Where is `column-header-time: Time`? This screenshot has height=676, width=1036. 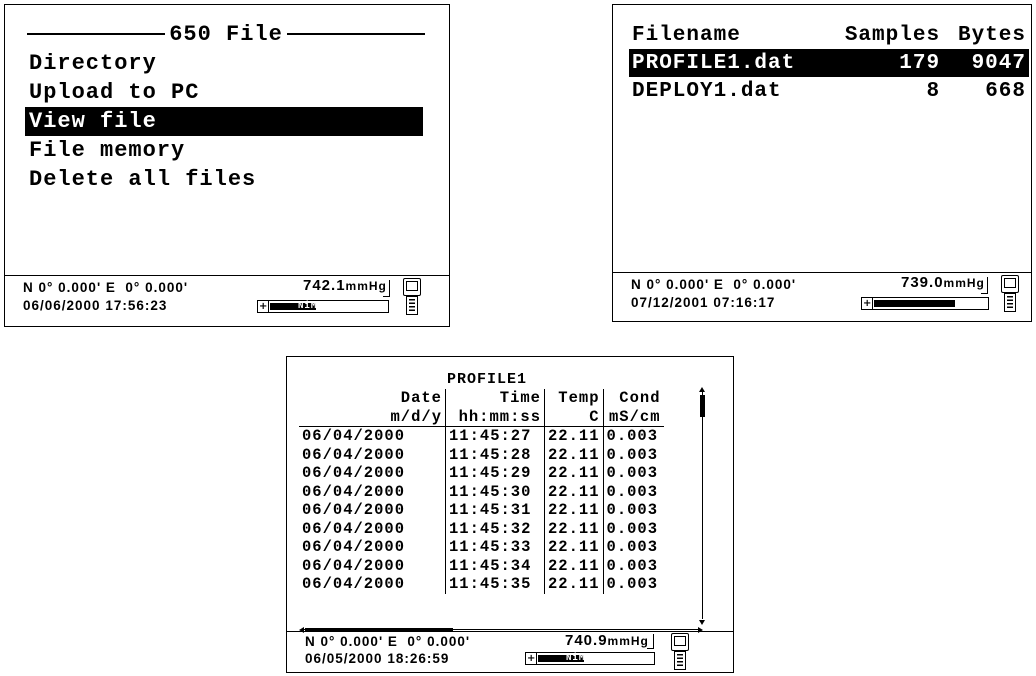
column-header-time: Time is located at coordinates (495, 398).